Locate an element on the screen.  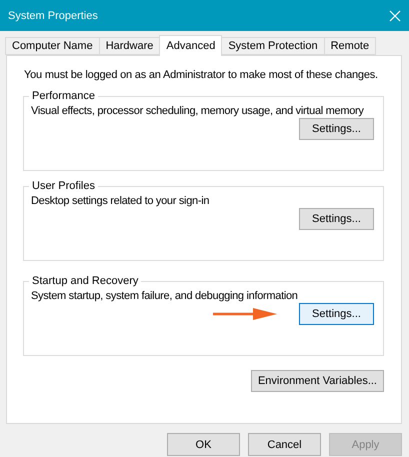
group-description: Visual effects, processor scheduling, memory usage, and virtual memory is located at coordinates (197, 111).